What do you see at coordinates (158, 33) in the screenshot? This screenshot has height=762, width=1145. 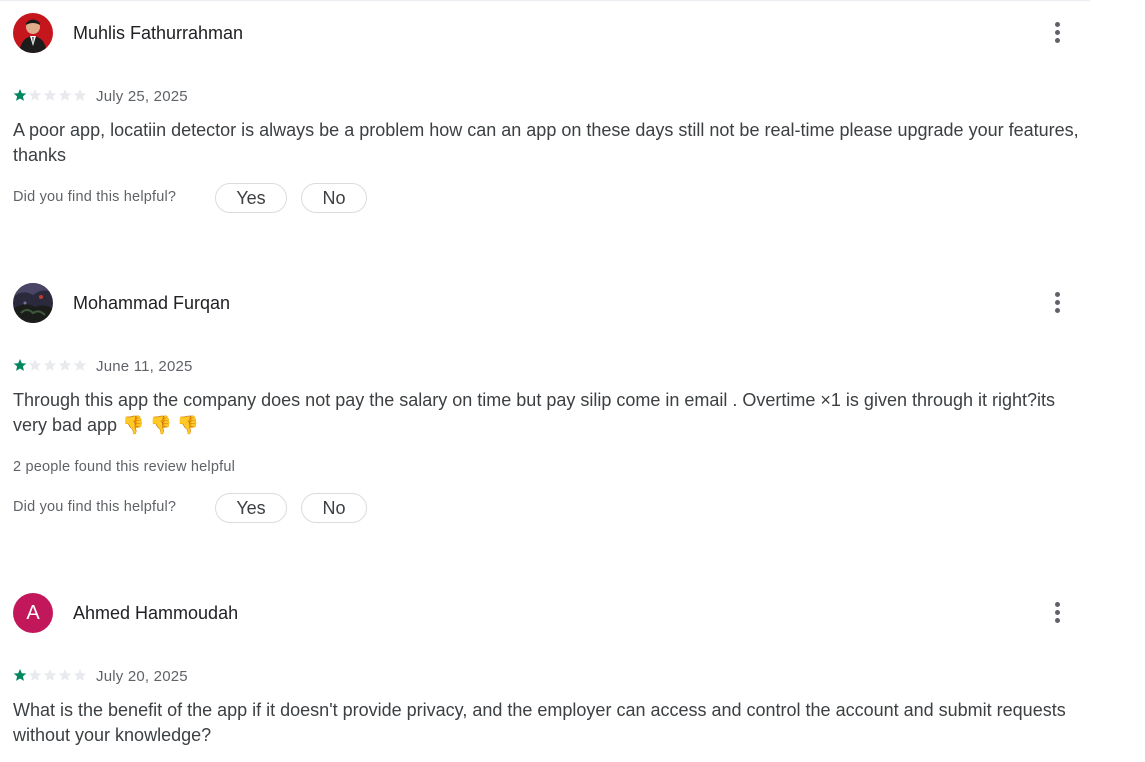 I see `review-author: Muhlis Fathurrahman` at bounding box center [158, 33].